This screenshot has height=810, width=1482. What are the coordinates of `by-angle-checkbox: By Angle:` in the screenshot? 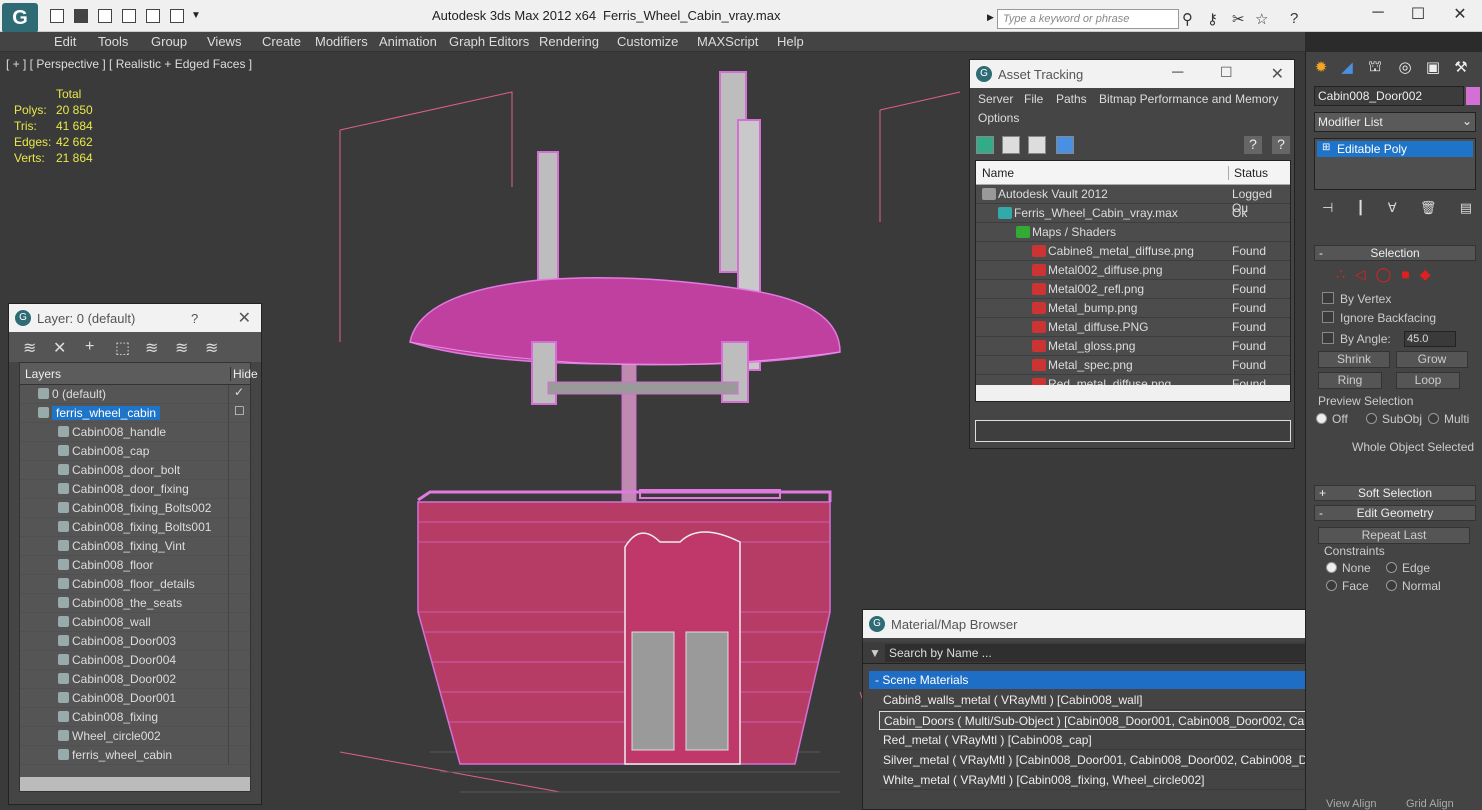 It's located at (1356, 339).